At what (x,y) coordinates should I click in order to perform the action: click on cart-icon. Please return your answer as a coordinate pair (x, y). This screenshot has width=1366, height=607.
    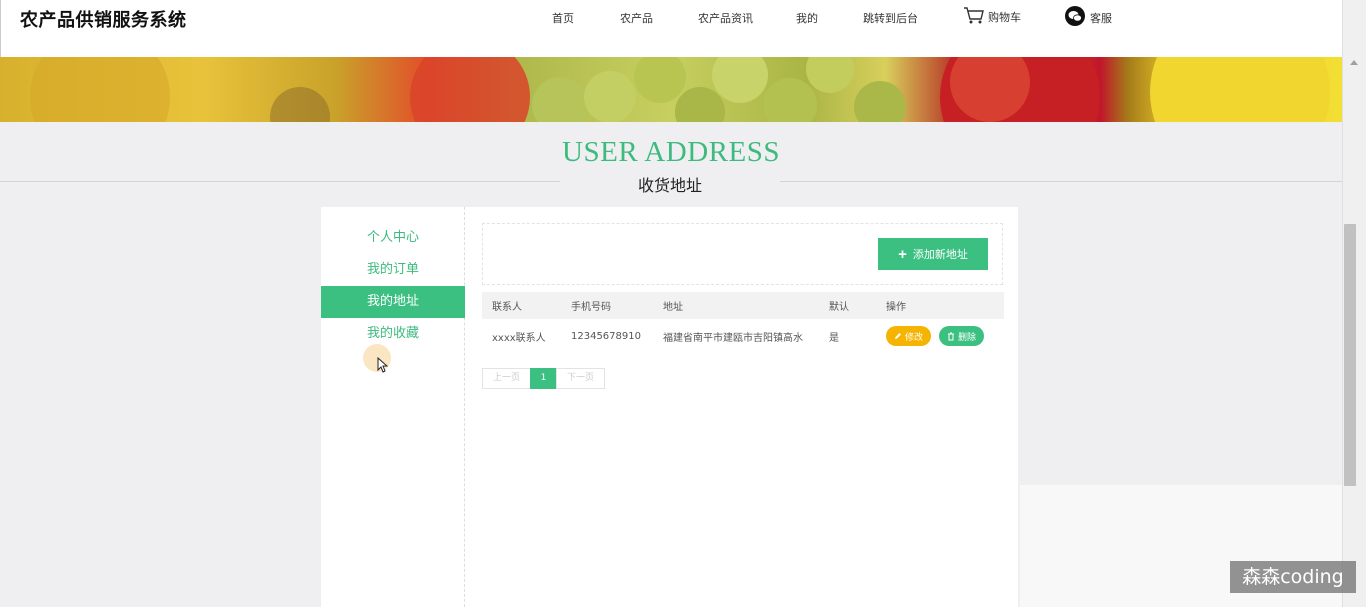
    Looking at the image, I should click on (974, 15).